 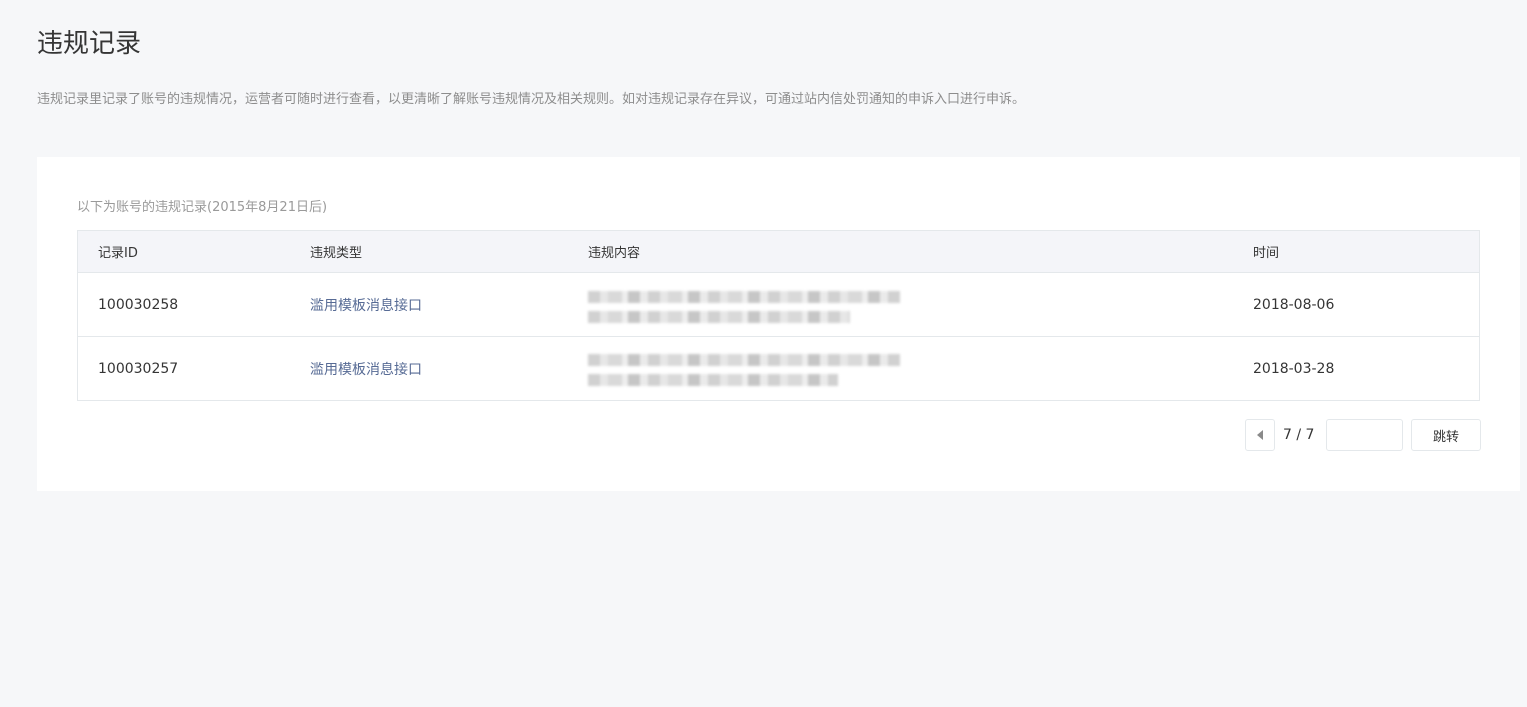 I want to click on table-row: 100030258 滥用模板消息接口 2018-08-06, so click(x=778, y=304).